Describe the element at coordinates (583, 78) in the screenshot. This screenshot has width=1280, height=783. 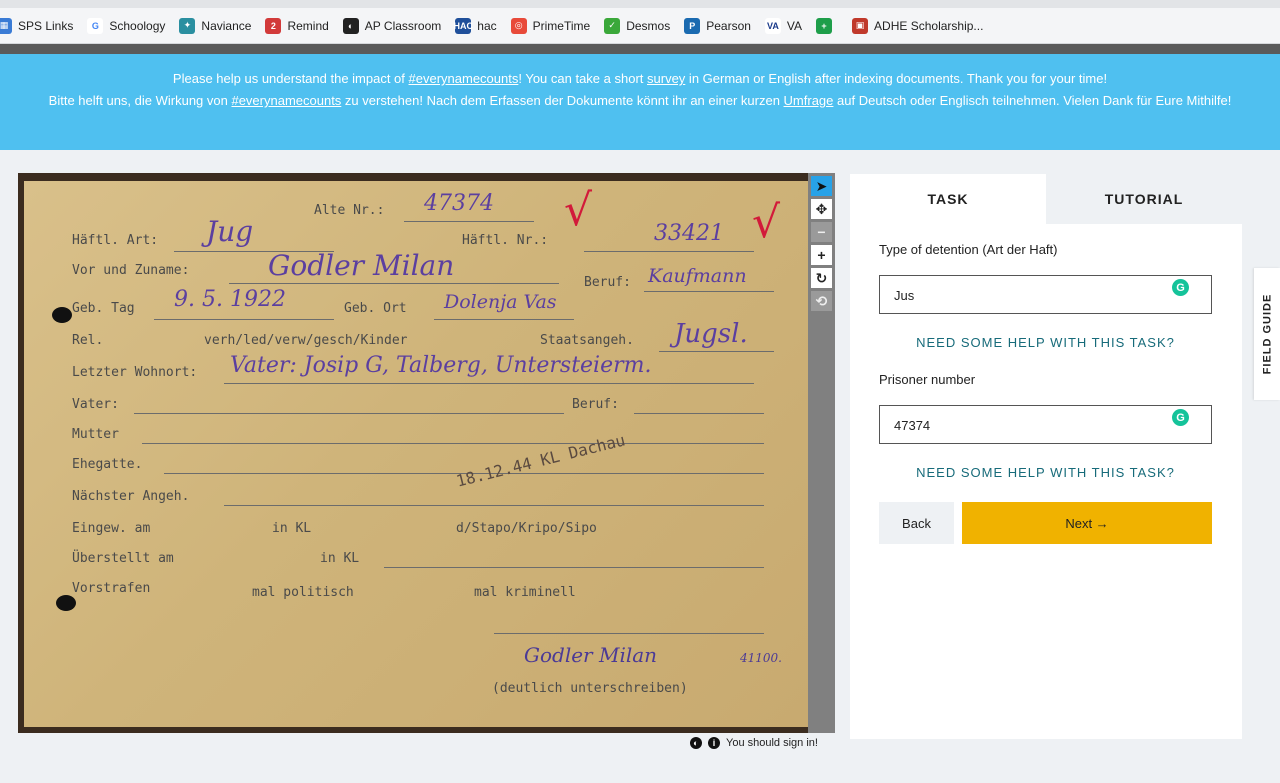
I see `banner-text: ! You can take a short` at that location.